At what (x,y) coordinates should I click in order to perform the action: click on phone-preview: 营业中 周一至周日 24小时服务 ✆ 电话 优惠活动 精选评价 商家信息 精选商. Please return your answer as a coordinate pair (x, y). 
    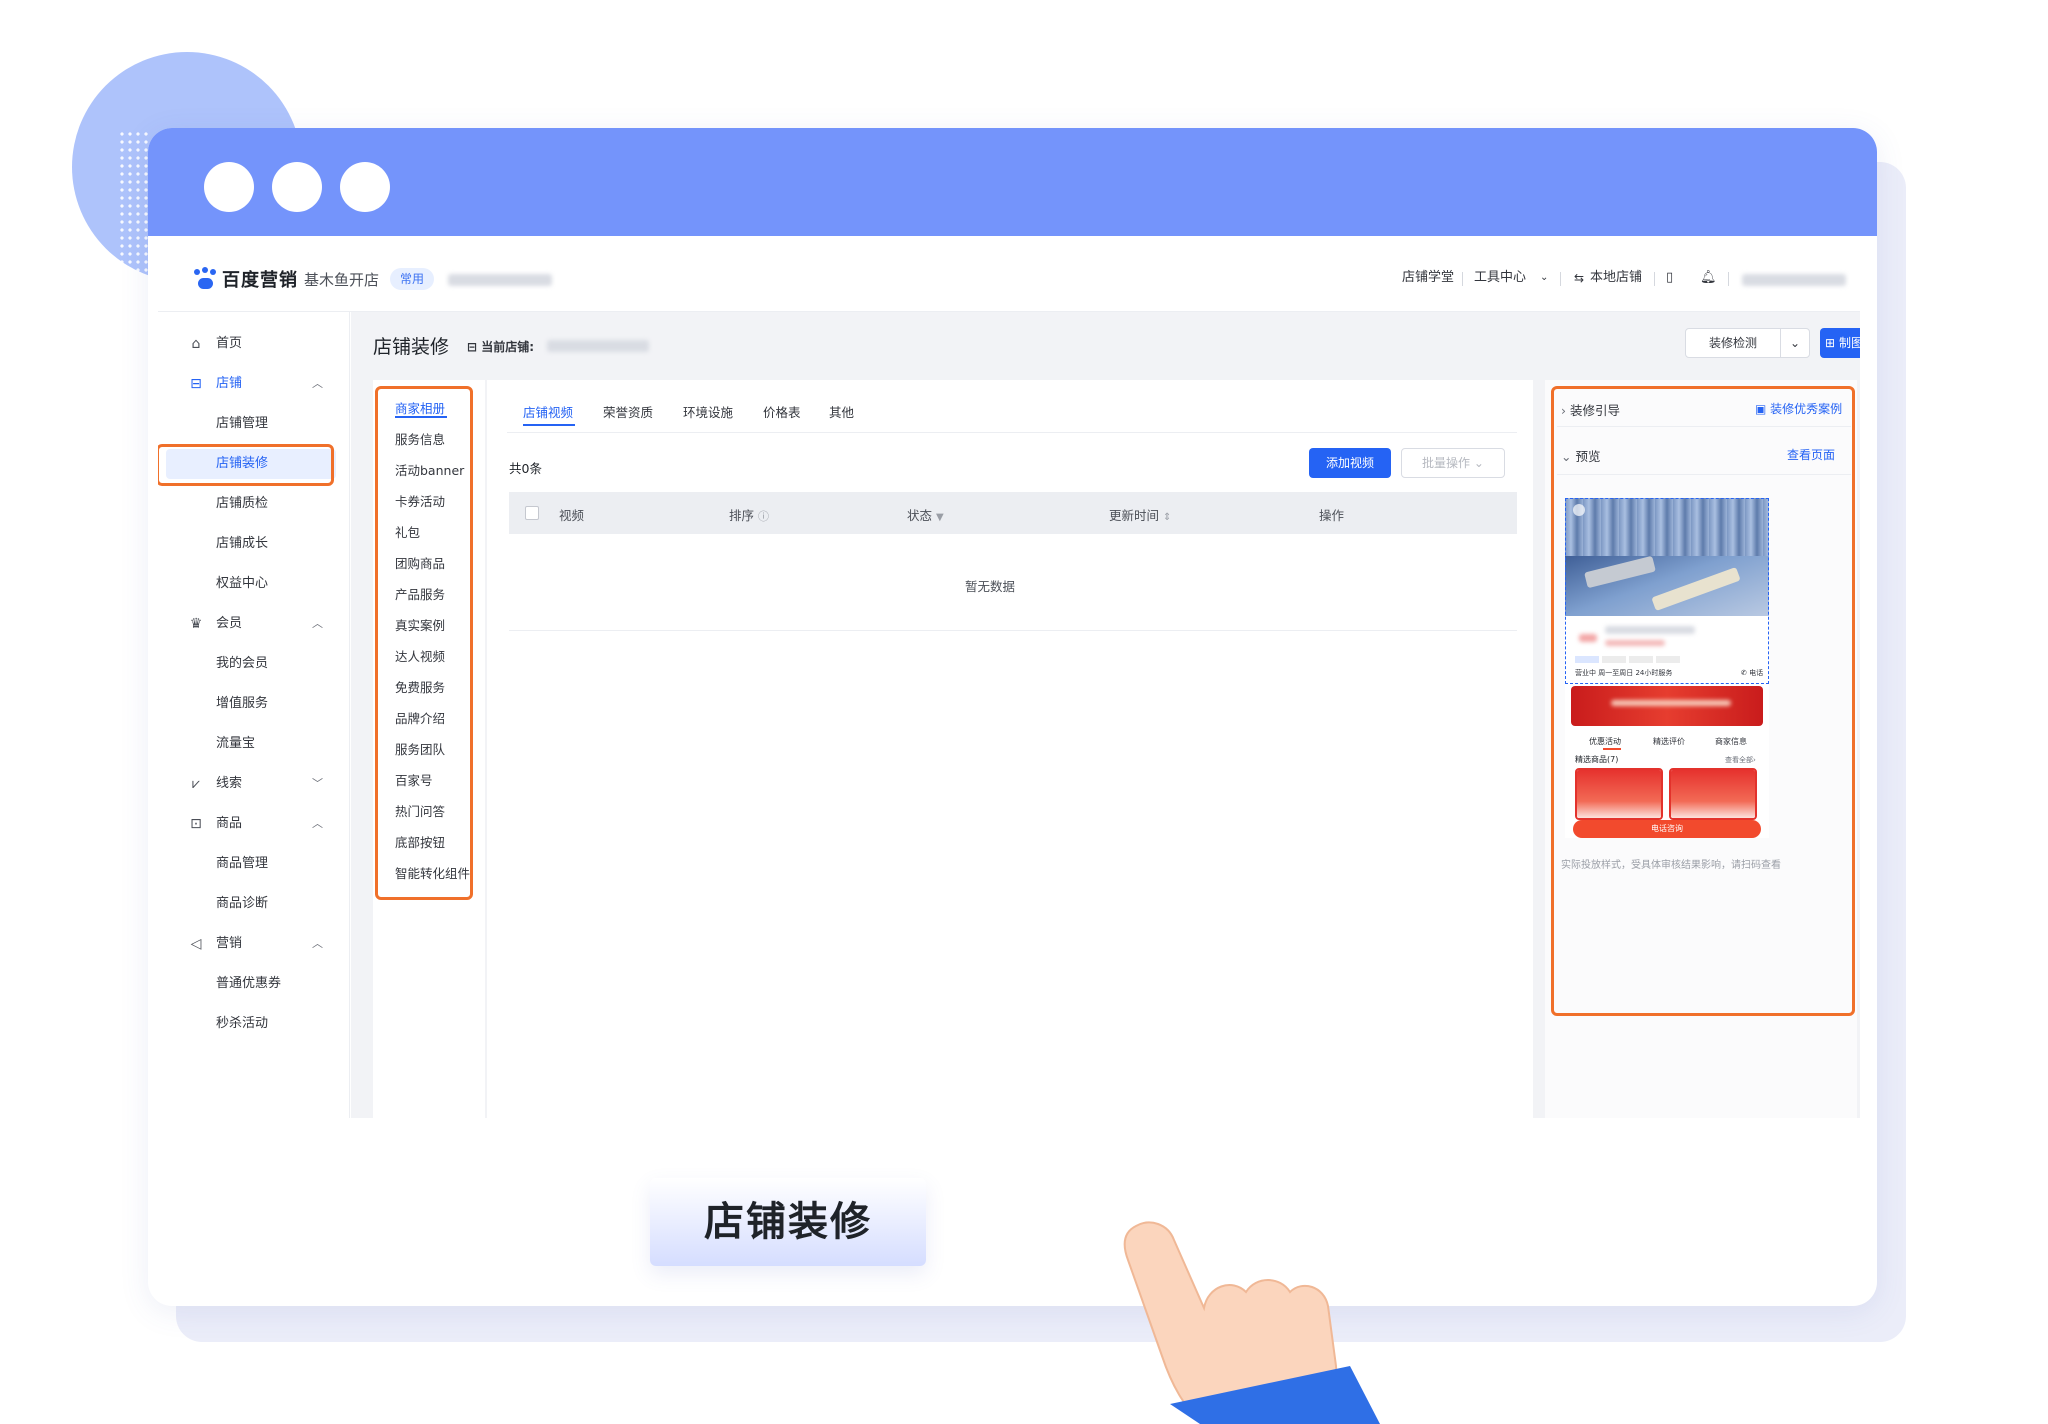
    Looking at the image, I should click on (1667, 668).